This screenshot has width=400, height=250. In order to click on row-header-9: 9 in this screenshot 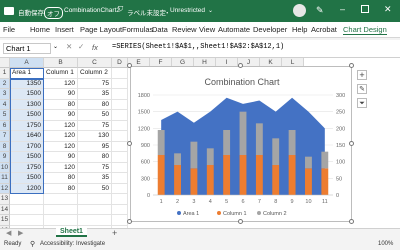, I will do `click(5, 157)`.